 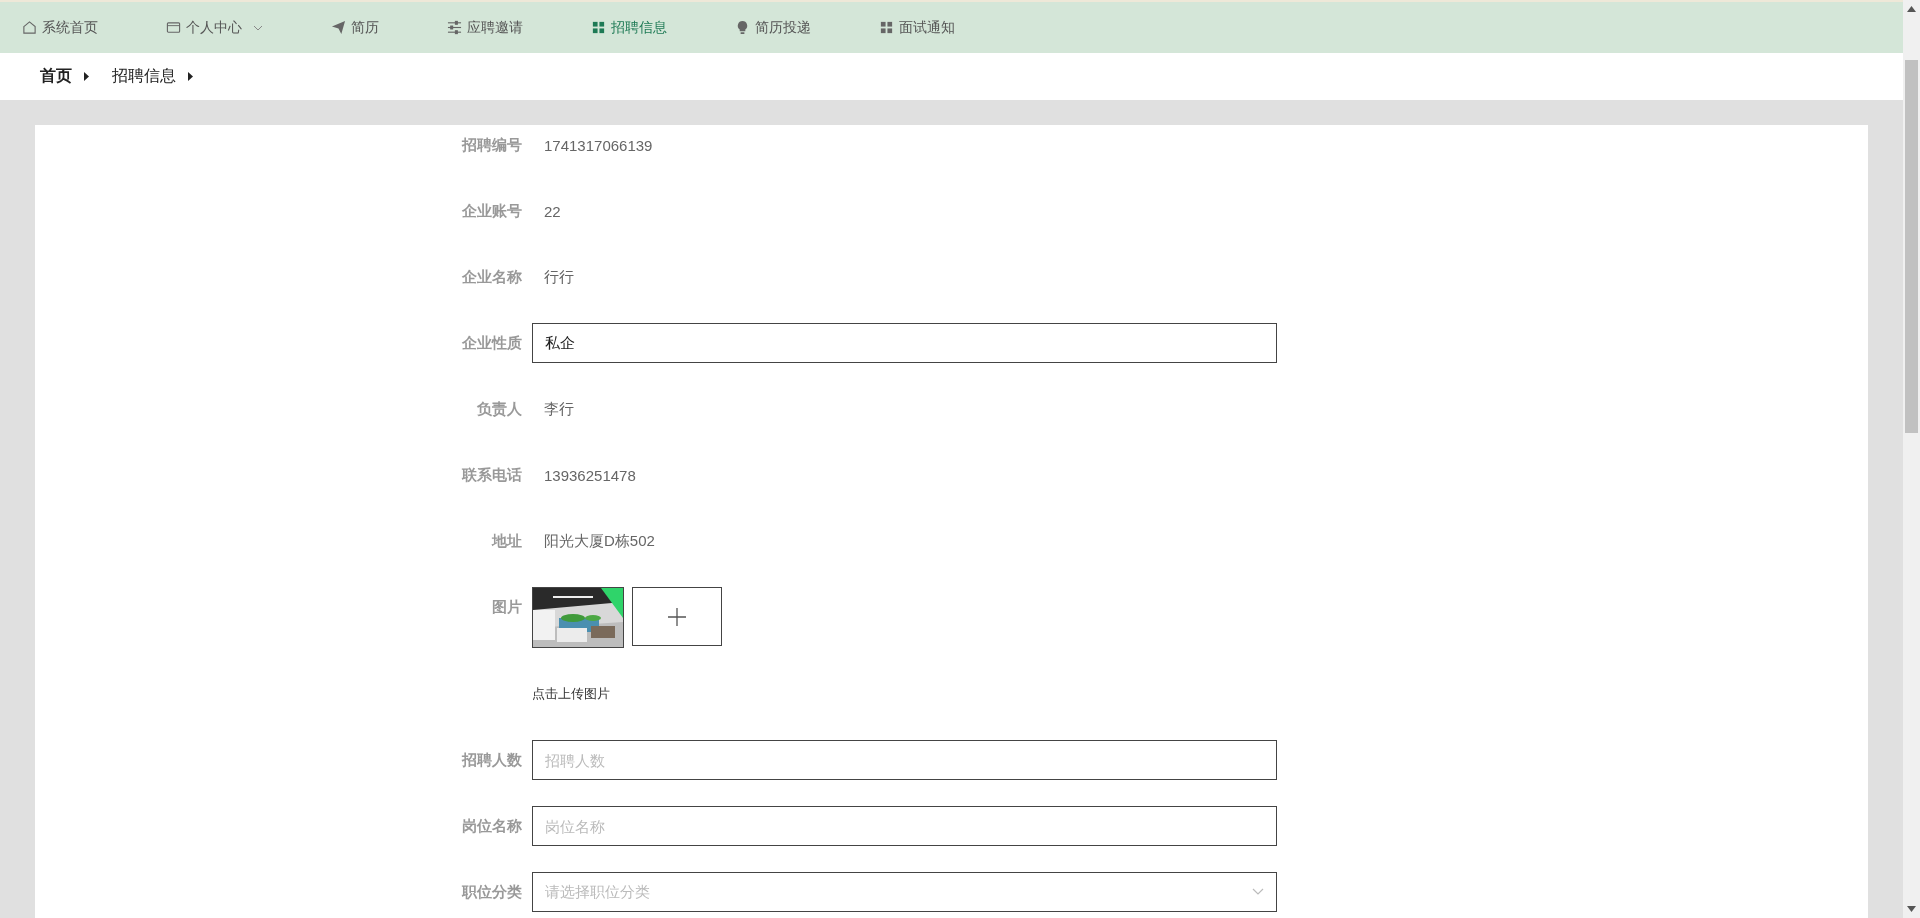 What do you see at coordinates (29, 27) in the screenshot?
I see `home-icon` at bounding box center [29, 27].